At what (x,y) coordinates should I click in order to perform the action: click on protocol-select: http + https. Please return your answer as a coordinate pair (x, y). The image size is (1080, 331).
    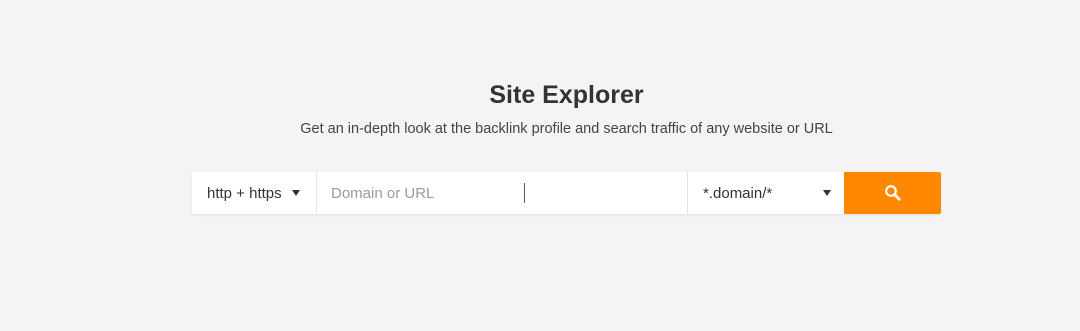
    Looking at the image, I should click on (254, 193).